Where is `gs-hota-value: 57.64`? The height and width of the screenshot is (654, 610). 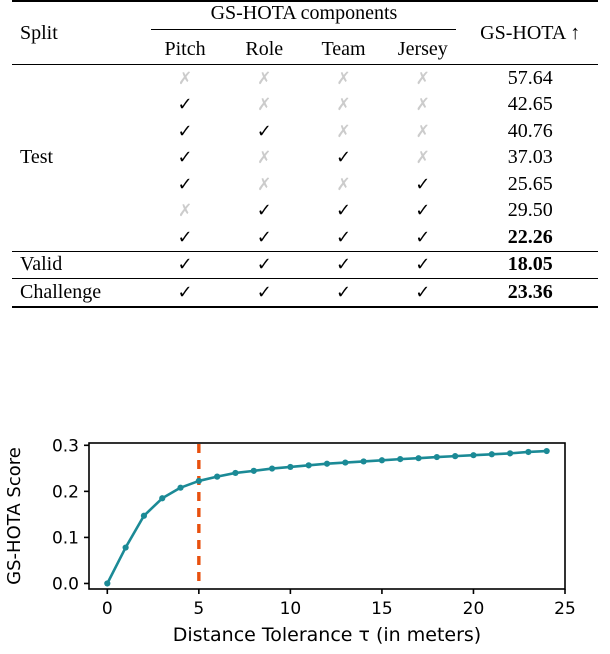 gs-hota-value: 57.64 is located at coordinates (530, 77).